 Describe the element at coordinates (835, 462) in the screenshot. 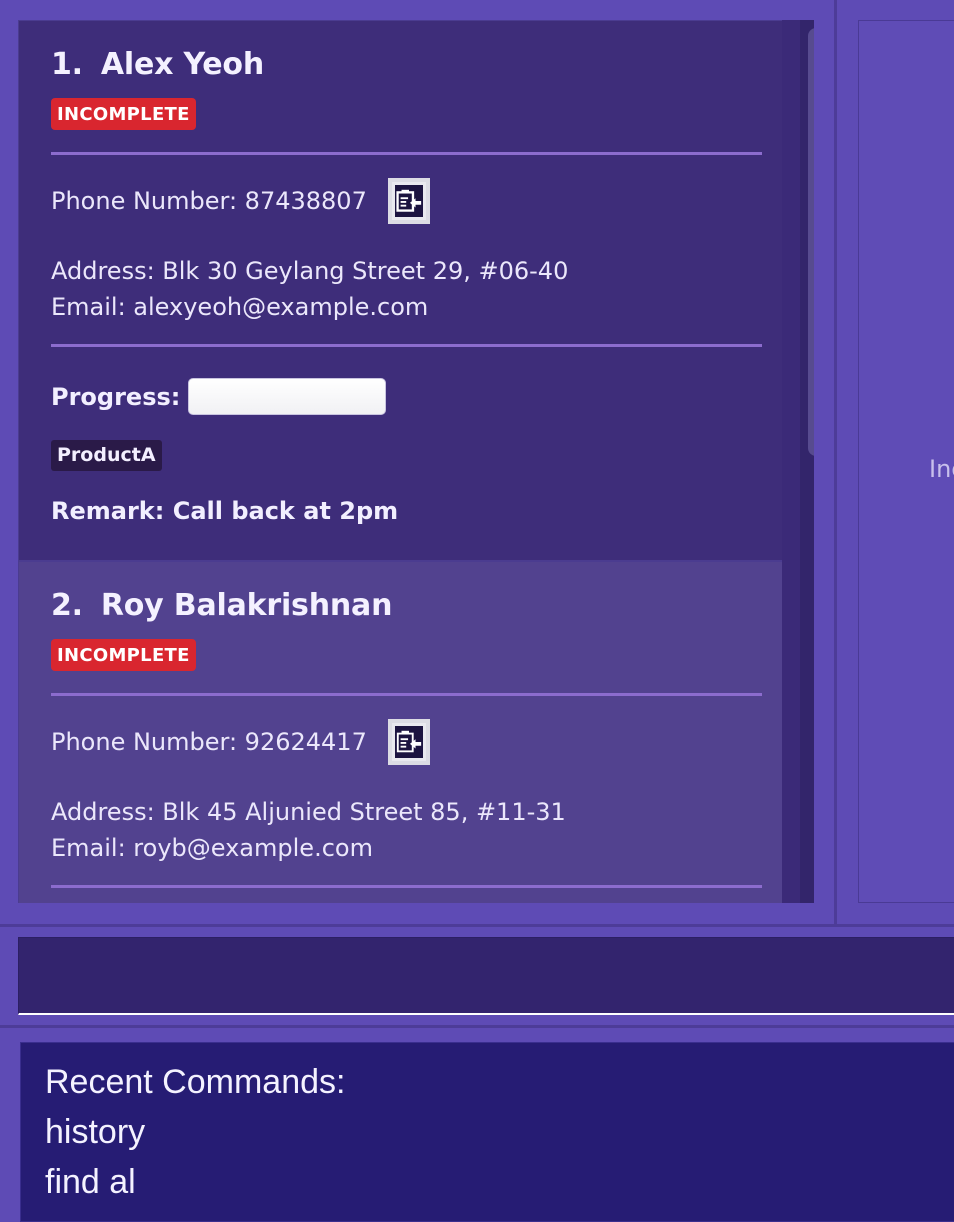

I see `split-pane-divider` at that location.